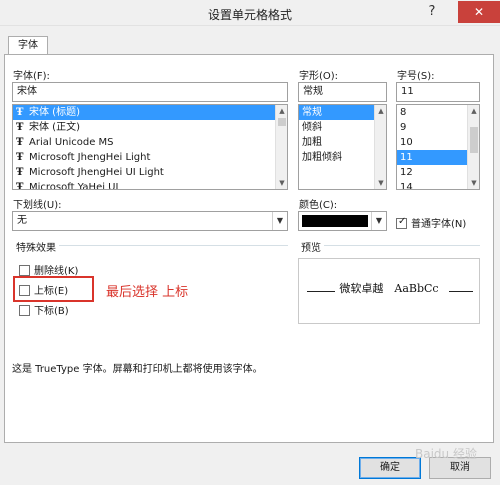 This screenshot has height=485, width=500. Describe the element at coordinates (48, 269) in the screenshot. I see `strikethrough-checkbox: 删除线(K)` at that location.